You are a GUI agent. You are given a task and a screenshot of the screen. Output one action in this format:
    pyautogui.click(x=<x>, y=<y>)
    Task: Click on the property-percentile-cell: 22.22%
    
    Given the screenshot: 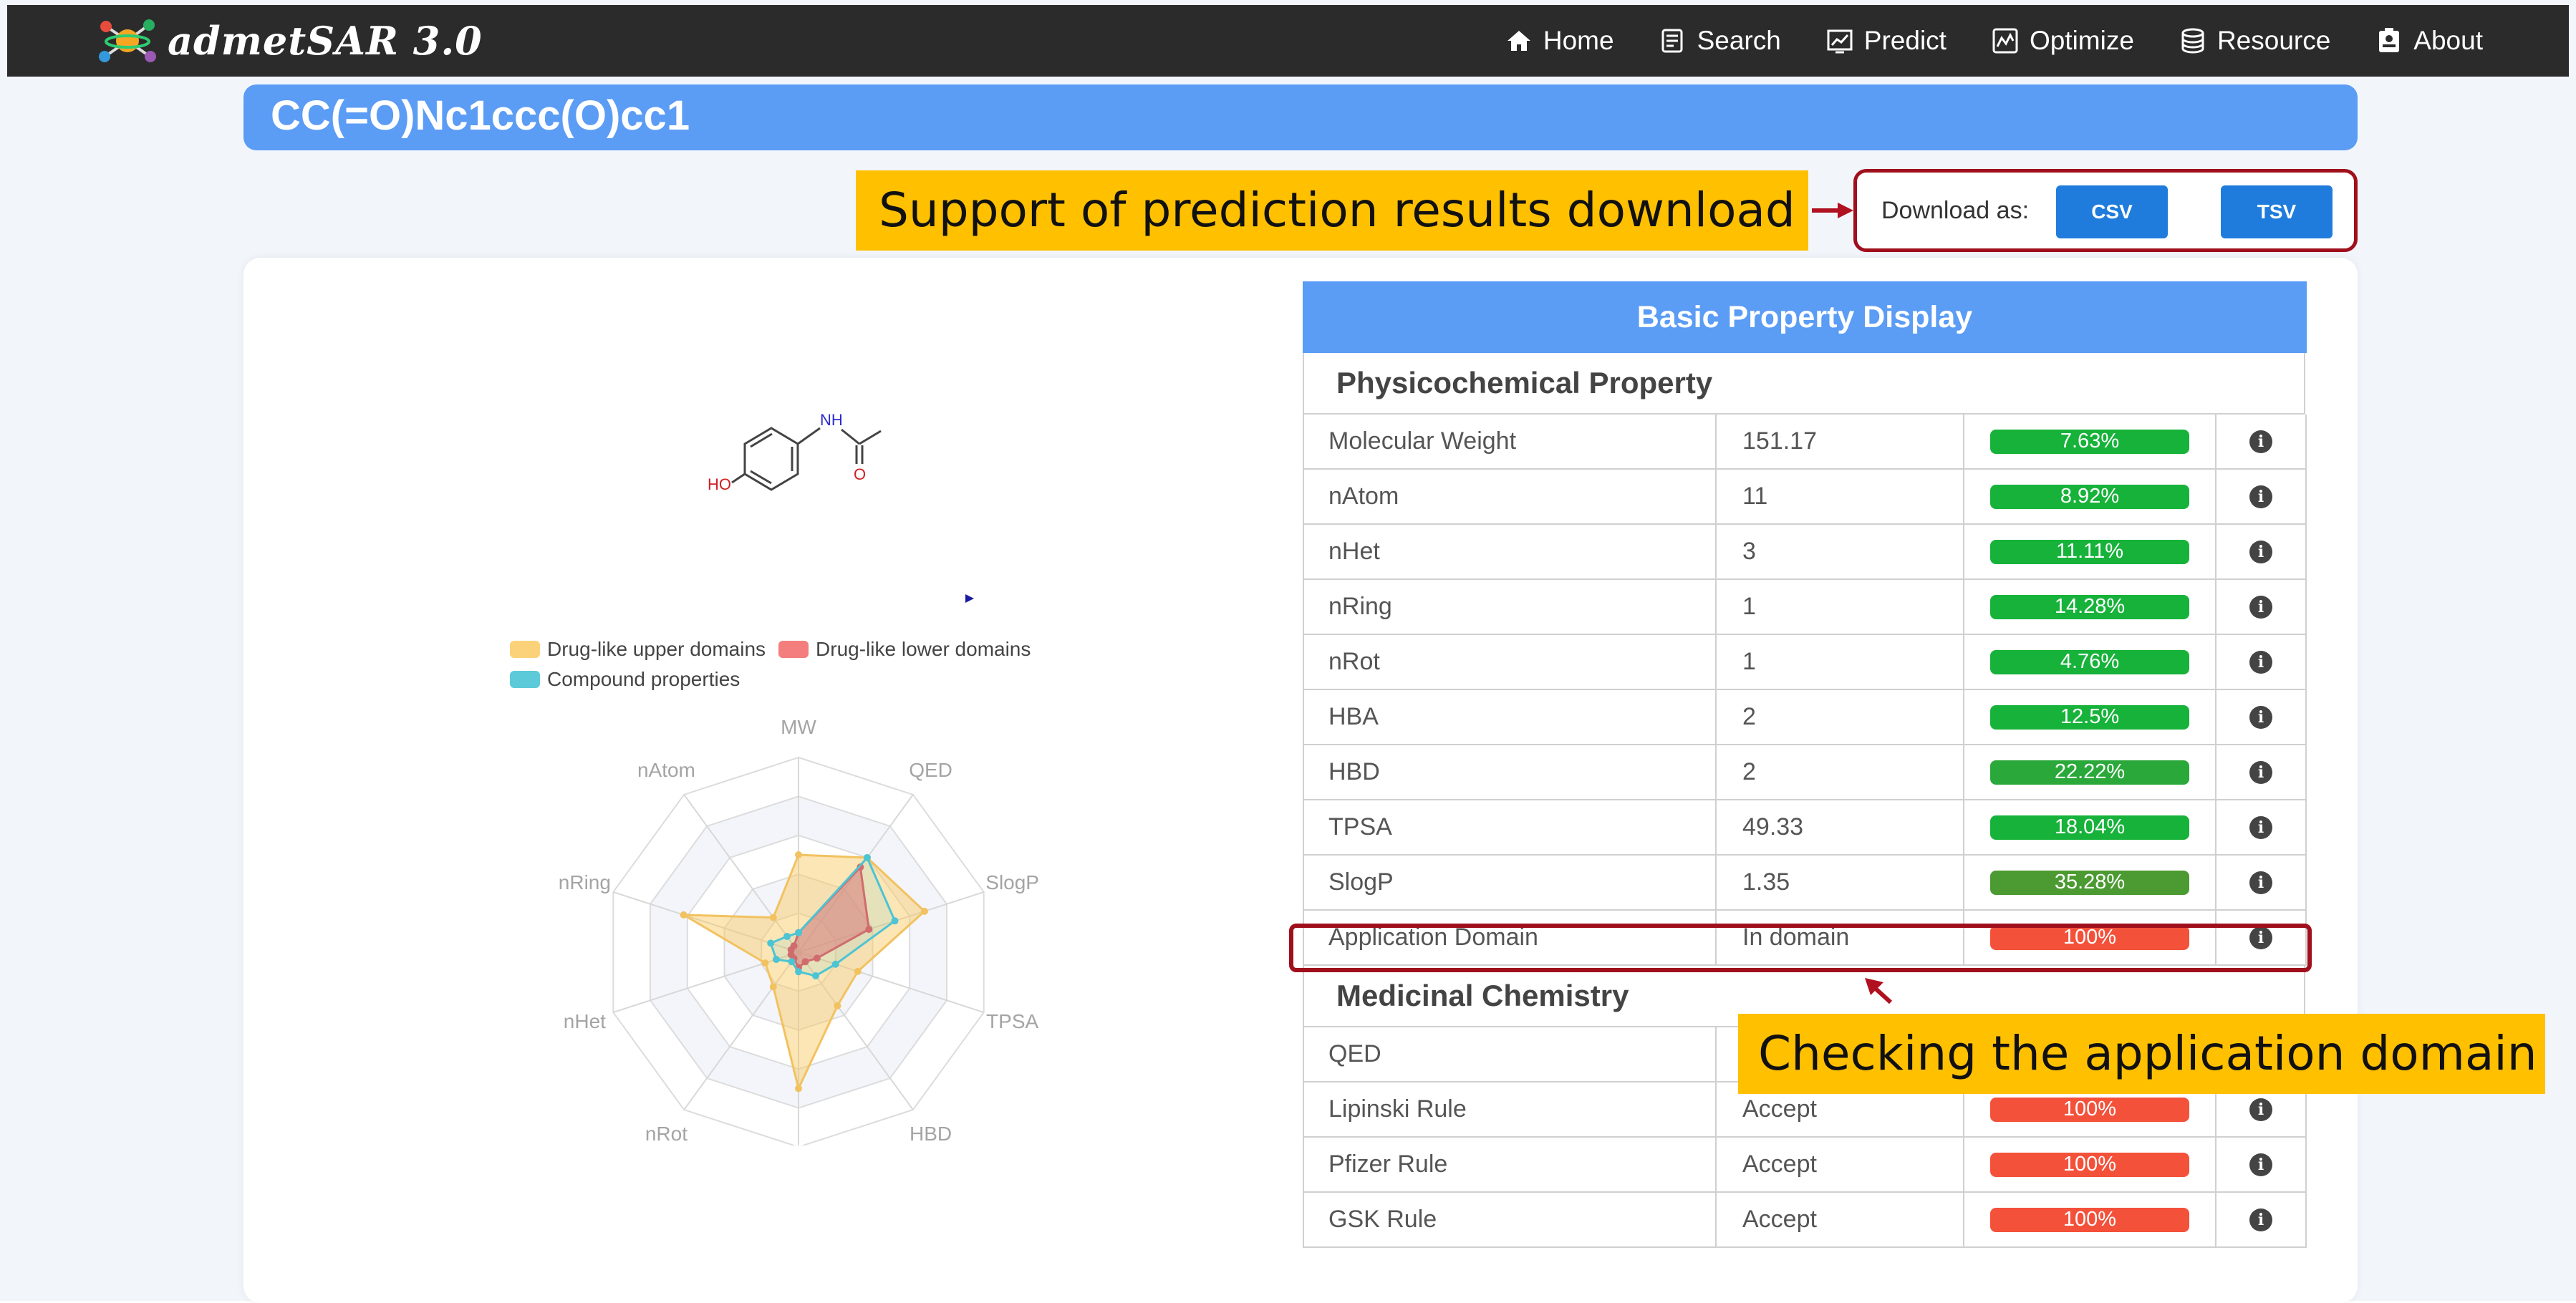 What is the action you would take?
    pyautogui.click(x=2090, y=772)
    